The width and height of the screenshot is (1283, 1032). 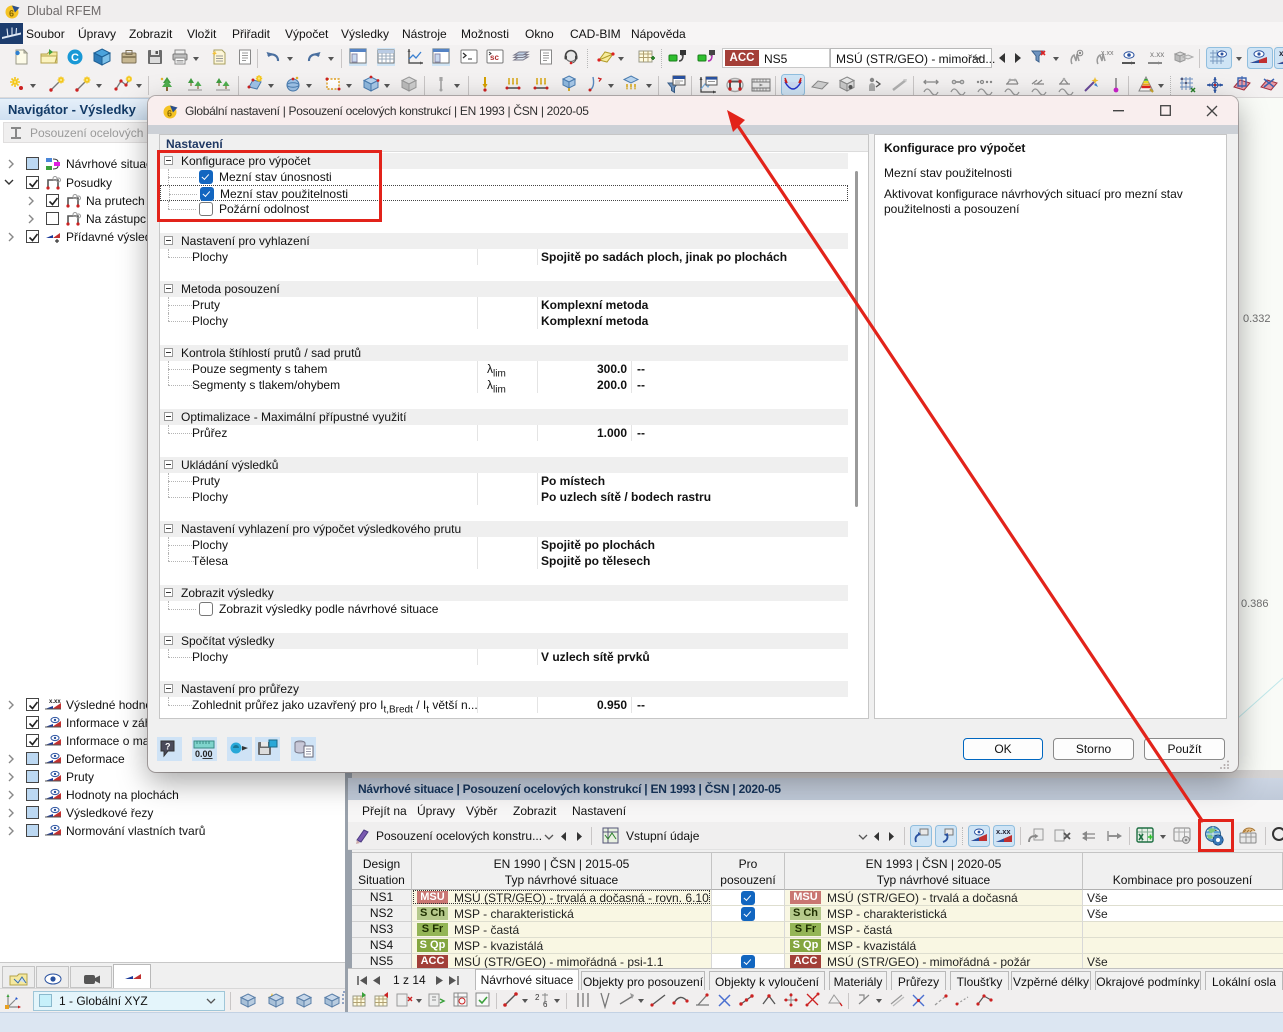 What do you see at coordinates (75, 58) in the screenshot?
I see `svg-text: C` at bounding box center [75, 58].